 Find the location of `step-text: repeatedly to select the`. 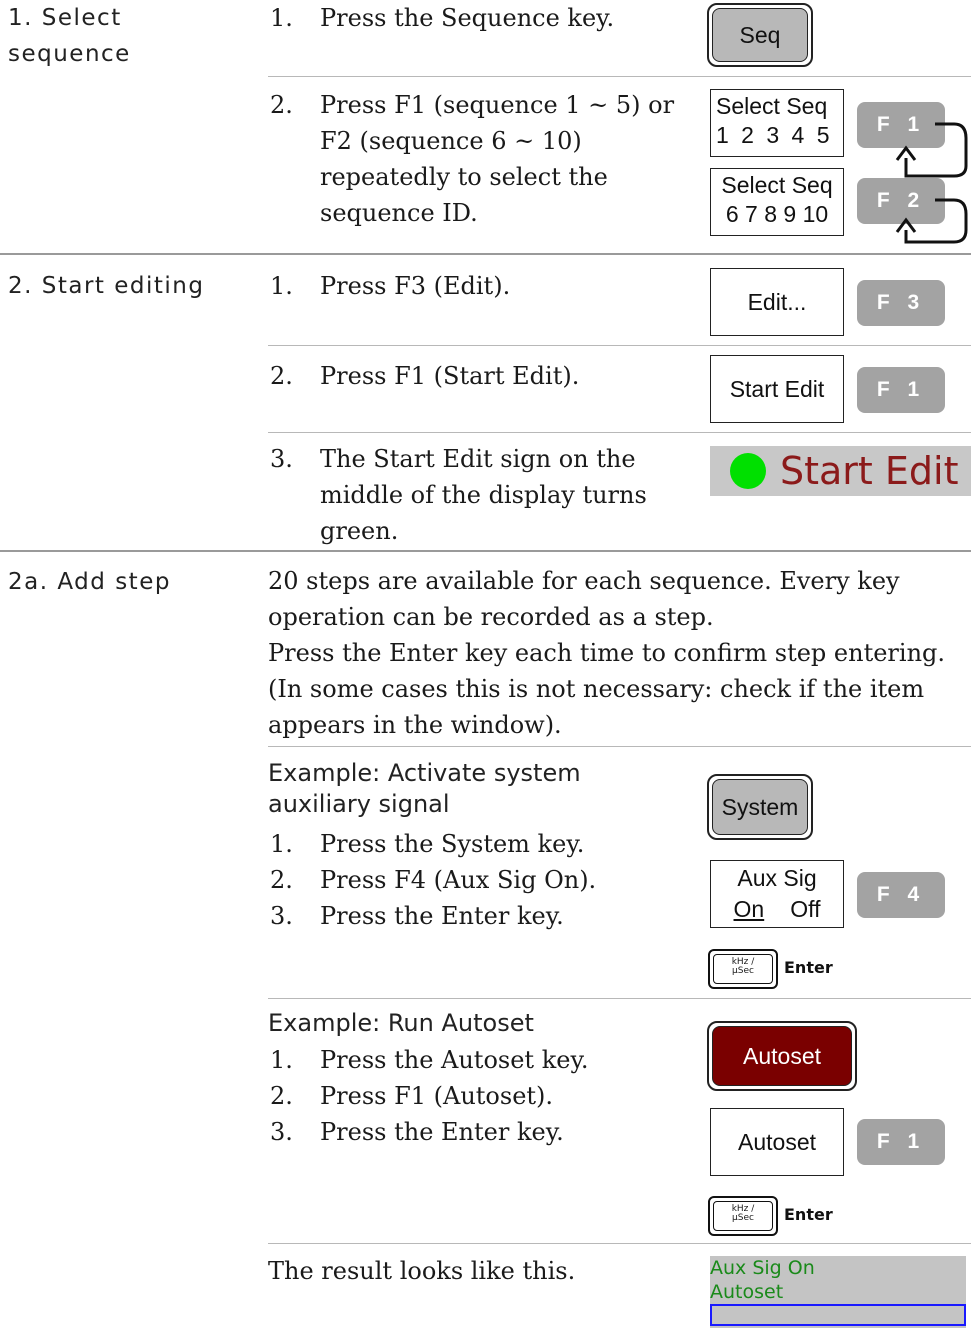

step-text: repeatedly to select the is located at coordinates (464, 177).